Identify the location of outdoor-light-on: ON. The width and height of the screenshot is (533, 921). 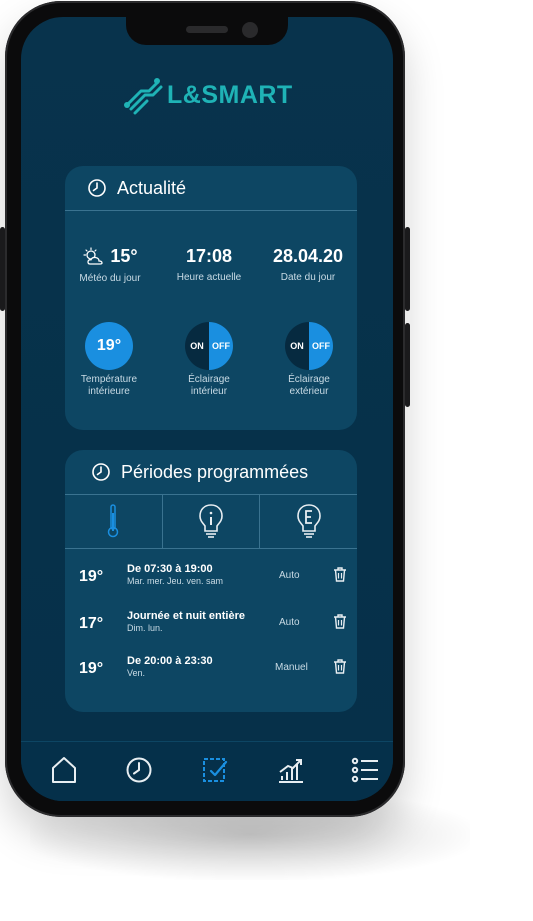
(297, 346).